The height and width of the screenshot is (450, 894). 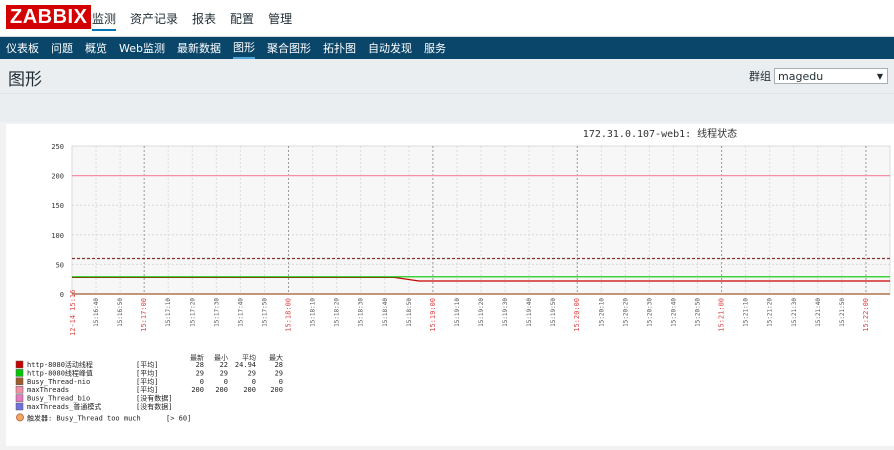 I want to click on x-tick-label: 15:20:30, so click(x=649, y=312).